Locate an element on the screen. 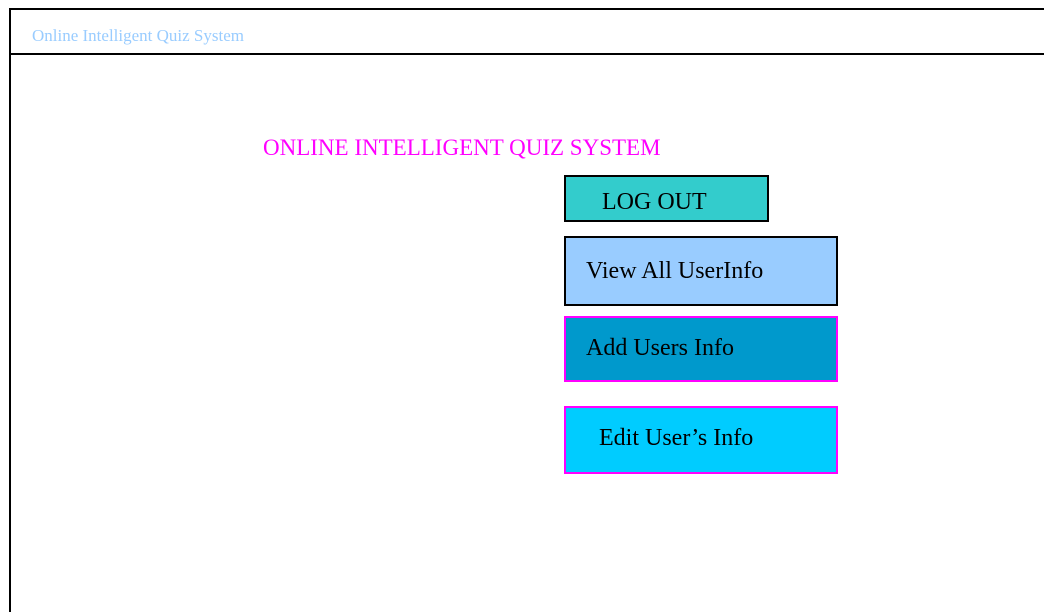 This screenshot has height=612, width=1044. add-users-info-button: Add Users Info is located at coordinates (701, 349).